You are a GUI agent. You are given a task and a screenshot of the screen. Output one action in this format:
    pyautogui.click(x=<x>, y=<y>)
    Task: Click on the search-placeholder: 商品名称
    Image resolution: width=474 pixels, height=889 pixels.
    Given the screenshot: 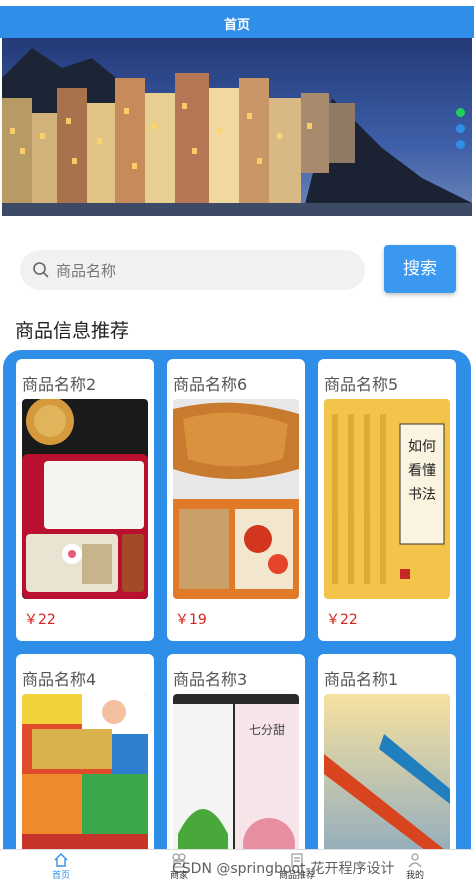 What is the action you would take?
    pyautogui.click(x=86, y=271)
    